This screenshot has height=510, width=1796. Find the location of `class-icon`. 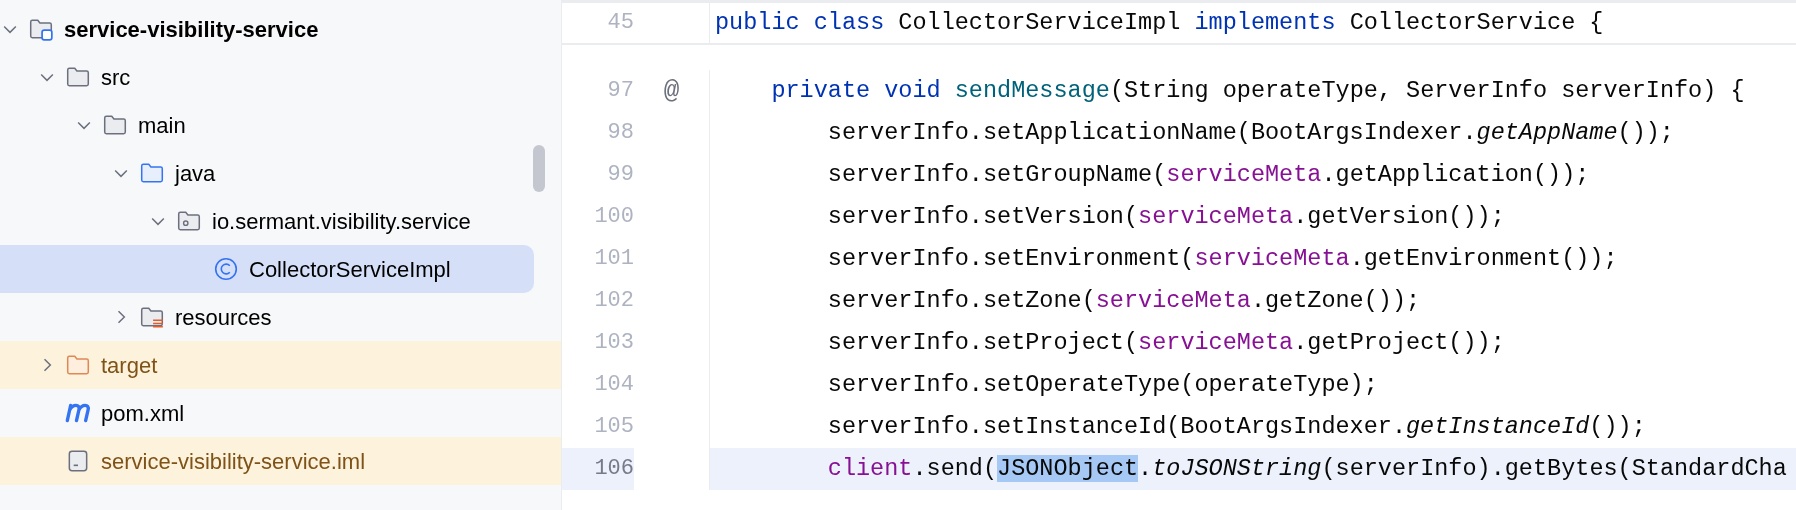

class-icon is located at coordinates (226, 269).